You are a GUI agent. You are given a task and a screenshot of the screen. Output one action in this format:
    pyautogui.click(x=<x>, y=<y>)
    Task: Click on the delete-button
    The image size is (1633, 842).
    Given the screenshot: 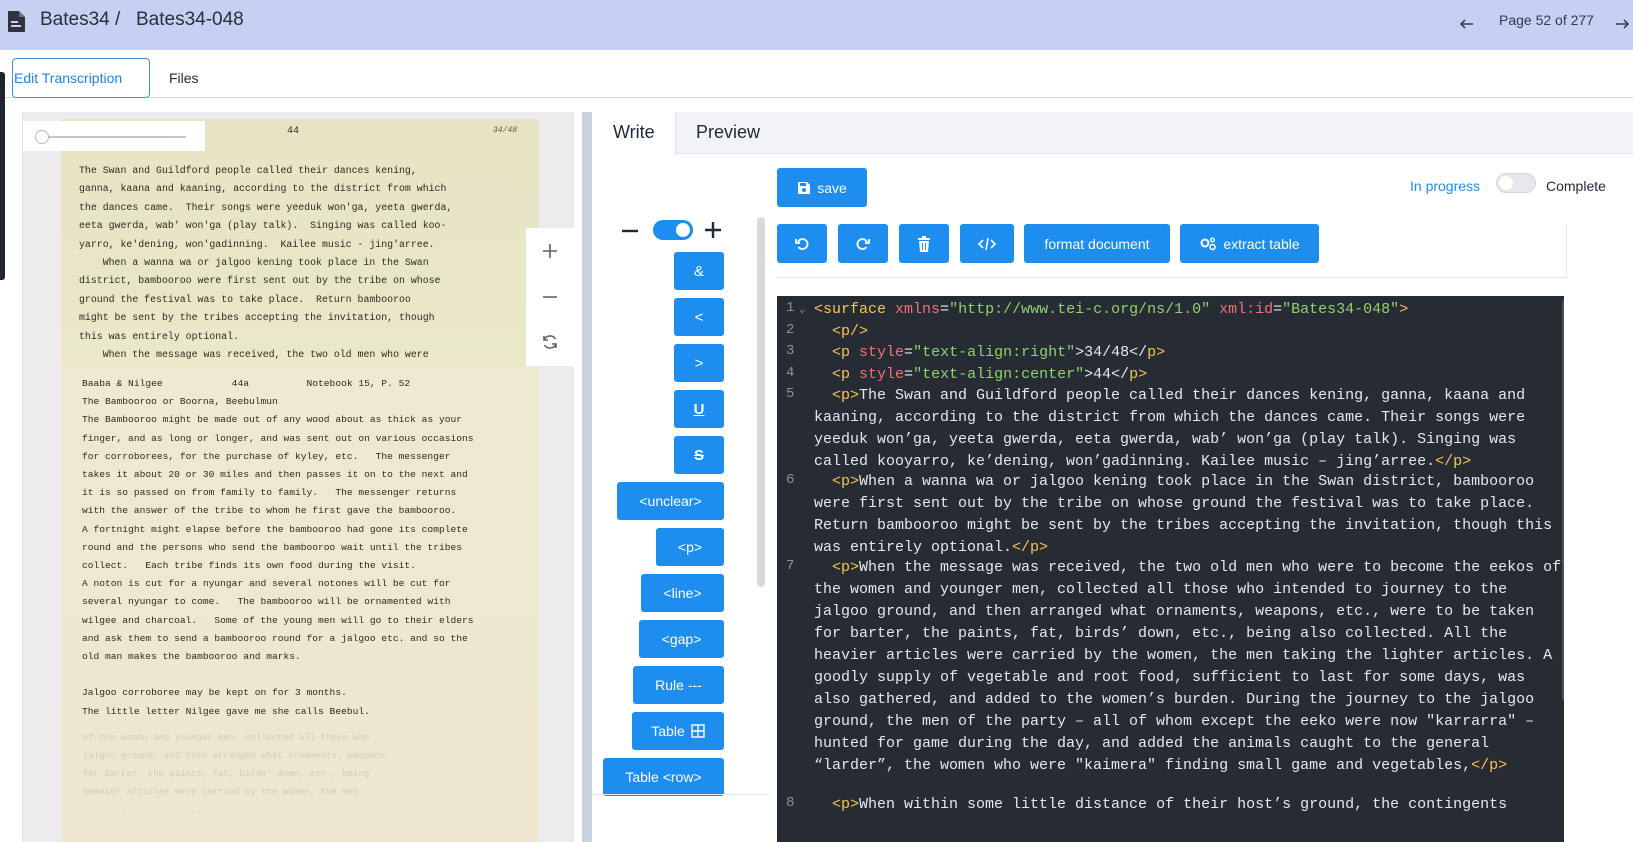 What is the action you would take?
    pyautogui.click(x=924, y=243)
    